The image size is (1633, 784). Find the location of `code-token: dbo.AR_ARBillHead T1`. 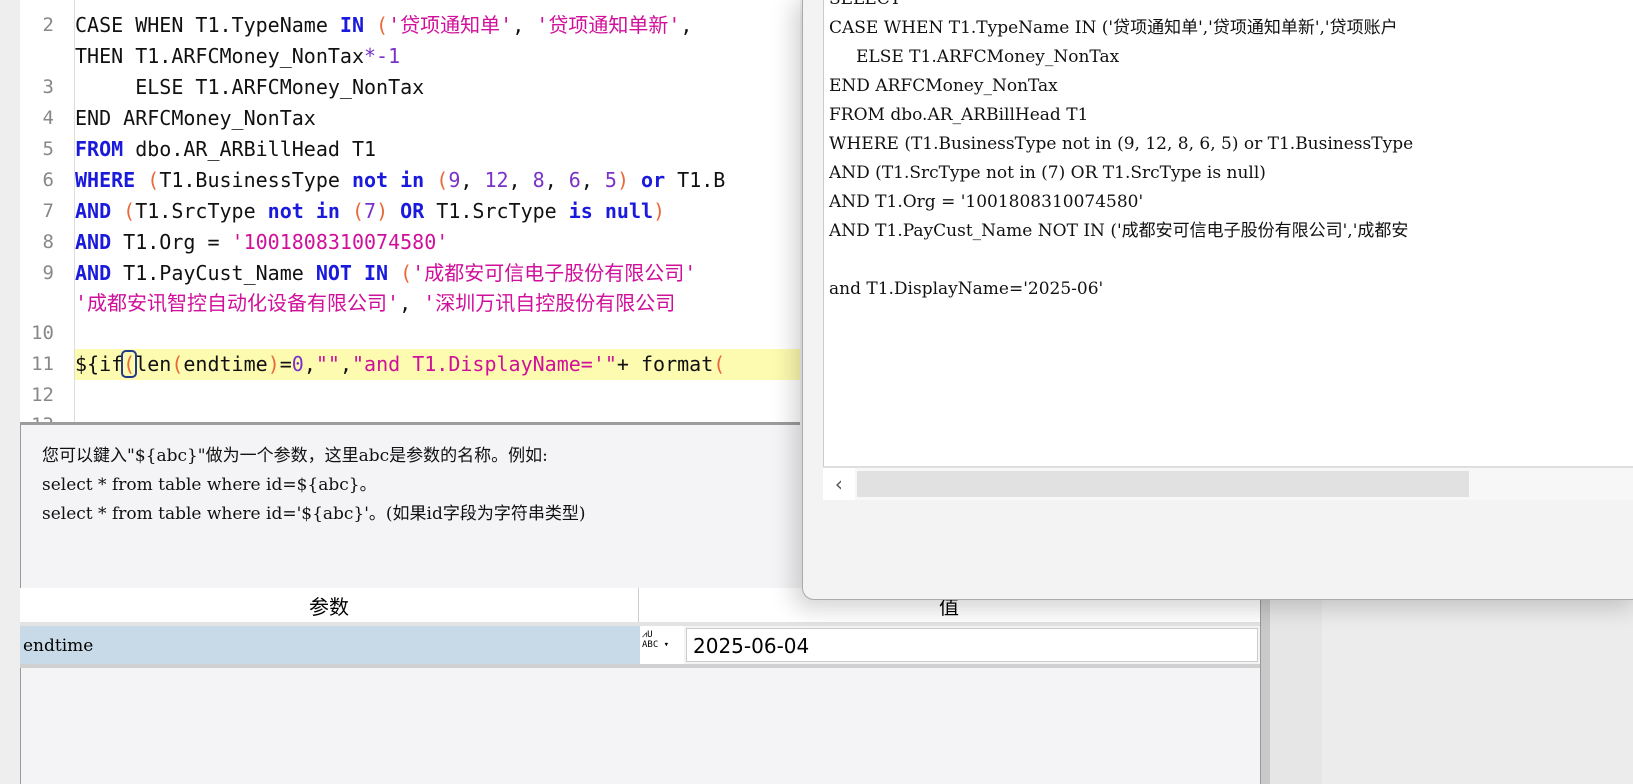

code-token: dbo.AR_ARBillHead T1 is located at coordinates (250, 149).